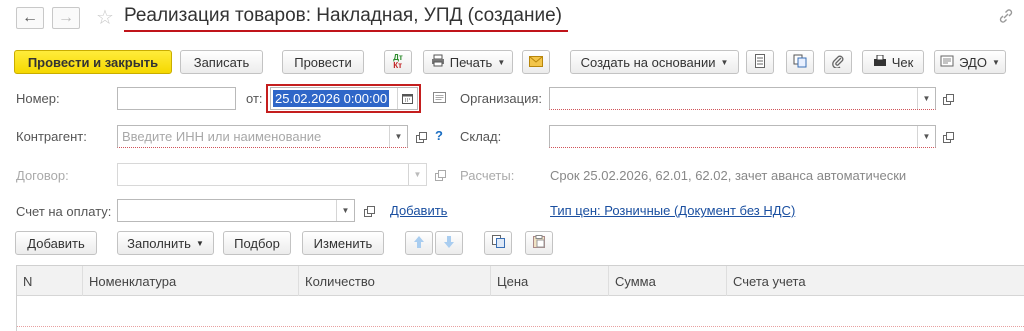  Describe the element at coordinates (439, 135) in the screenshot. I see `help-icon: ?` at that location.